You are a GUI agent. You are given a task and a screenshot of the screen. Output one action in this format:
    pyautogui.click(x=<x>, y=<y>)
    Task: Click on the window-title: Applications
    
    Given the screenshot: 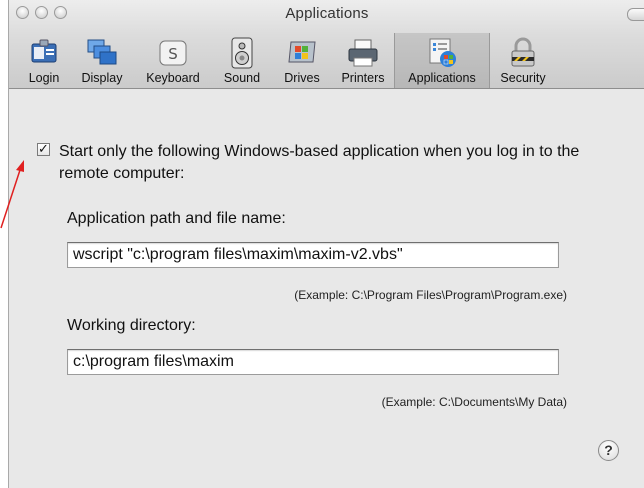 What is the action you would take?
    pyautogui.click(x=327, y=13)
    